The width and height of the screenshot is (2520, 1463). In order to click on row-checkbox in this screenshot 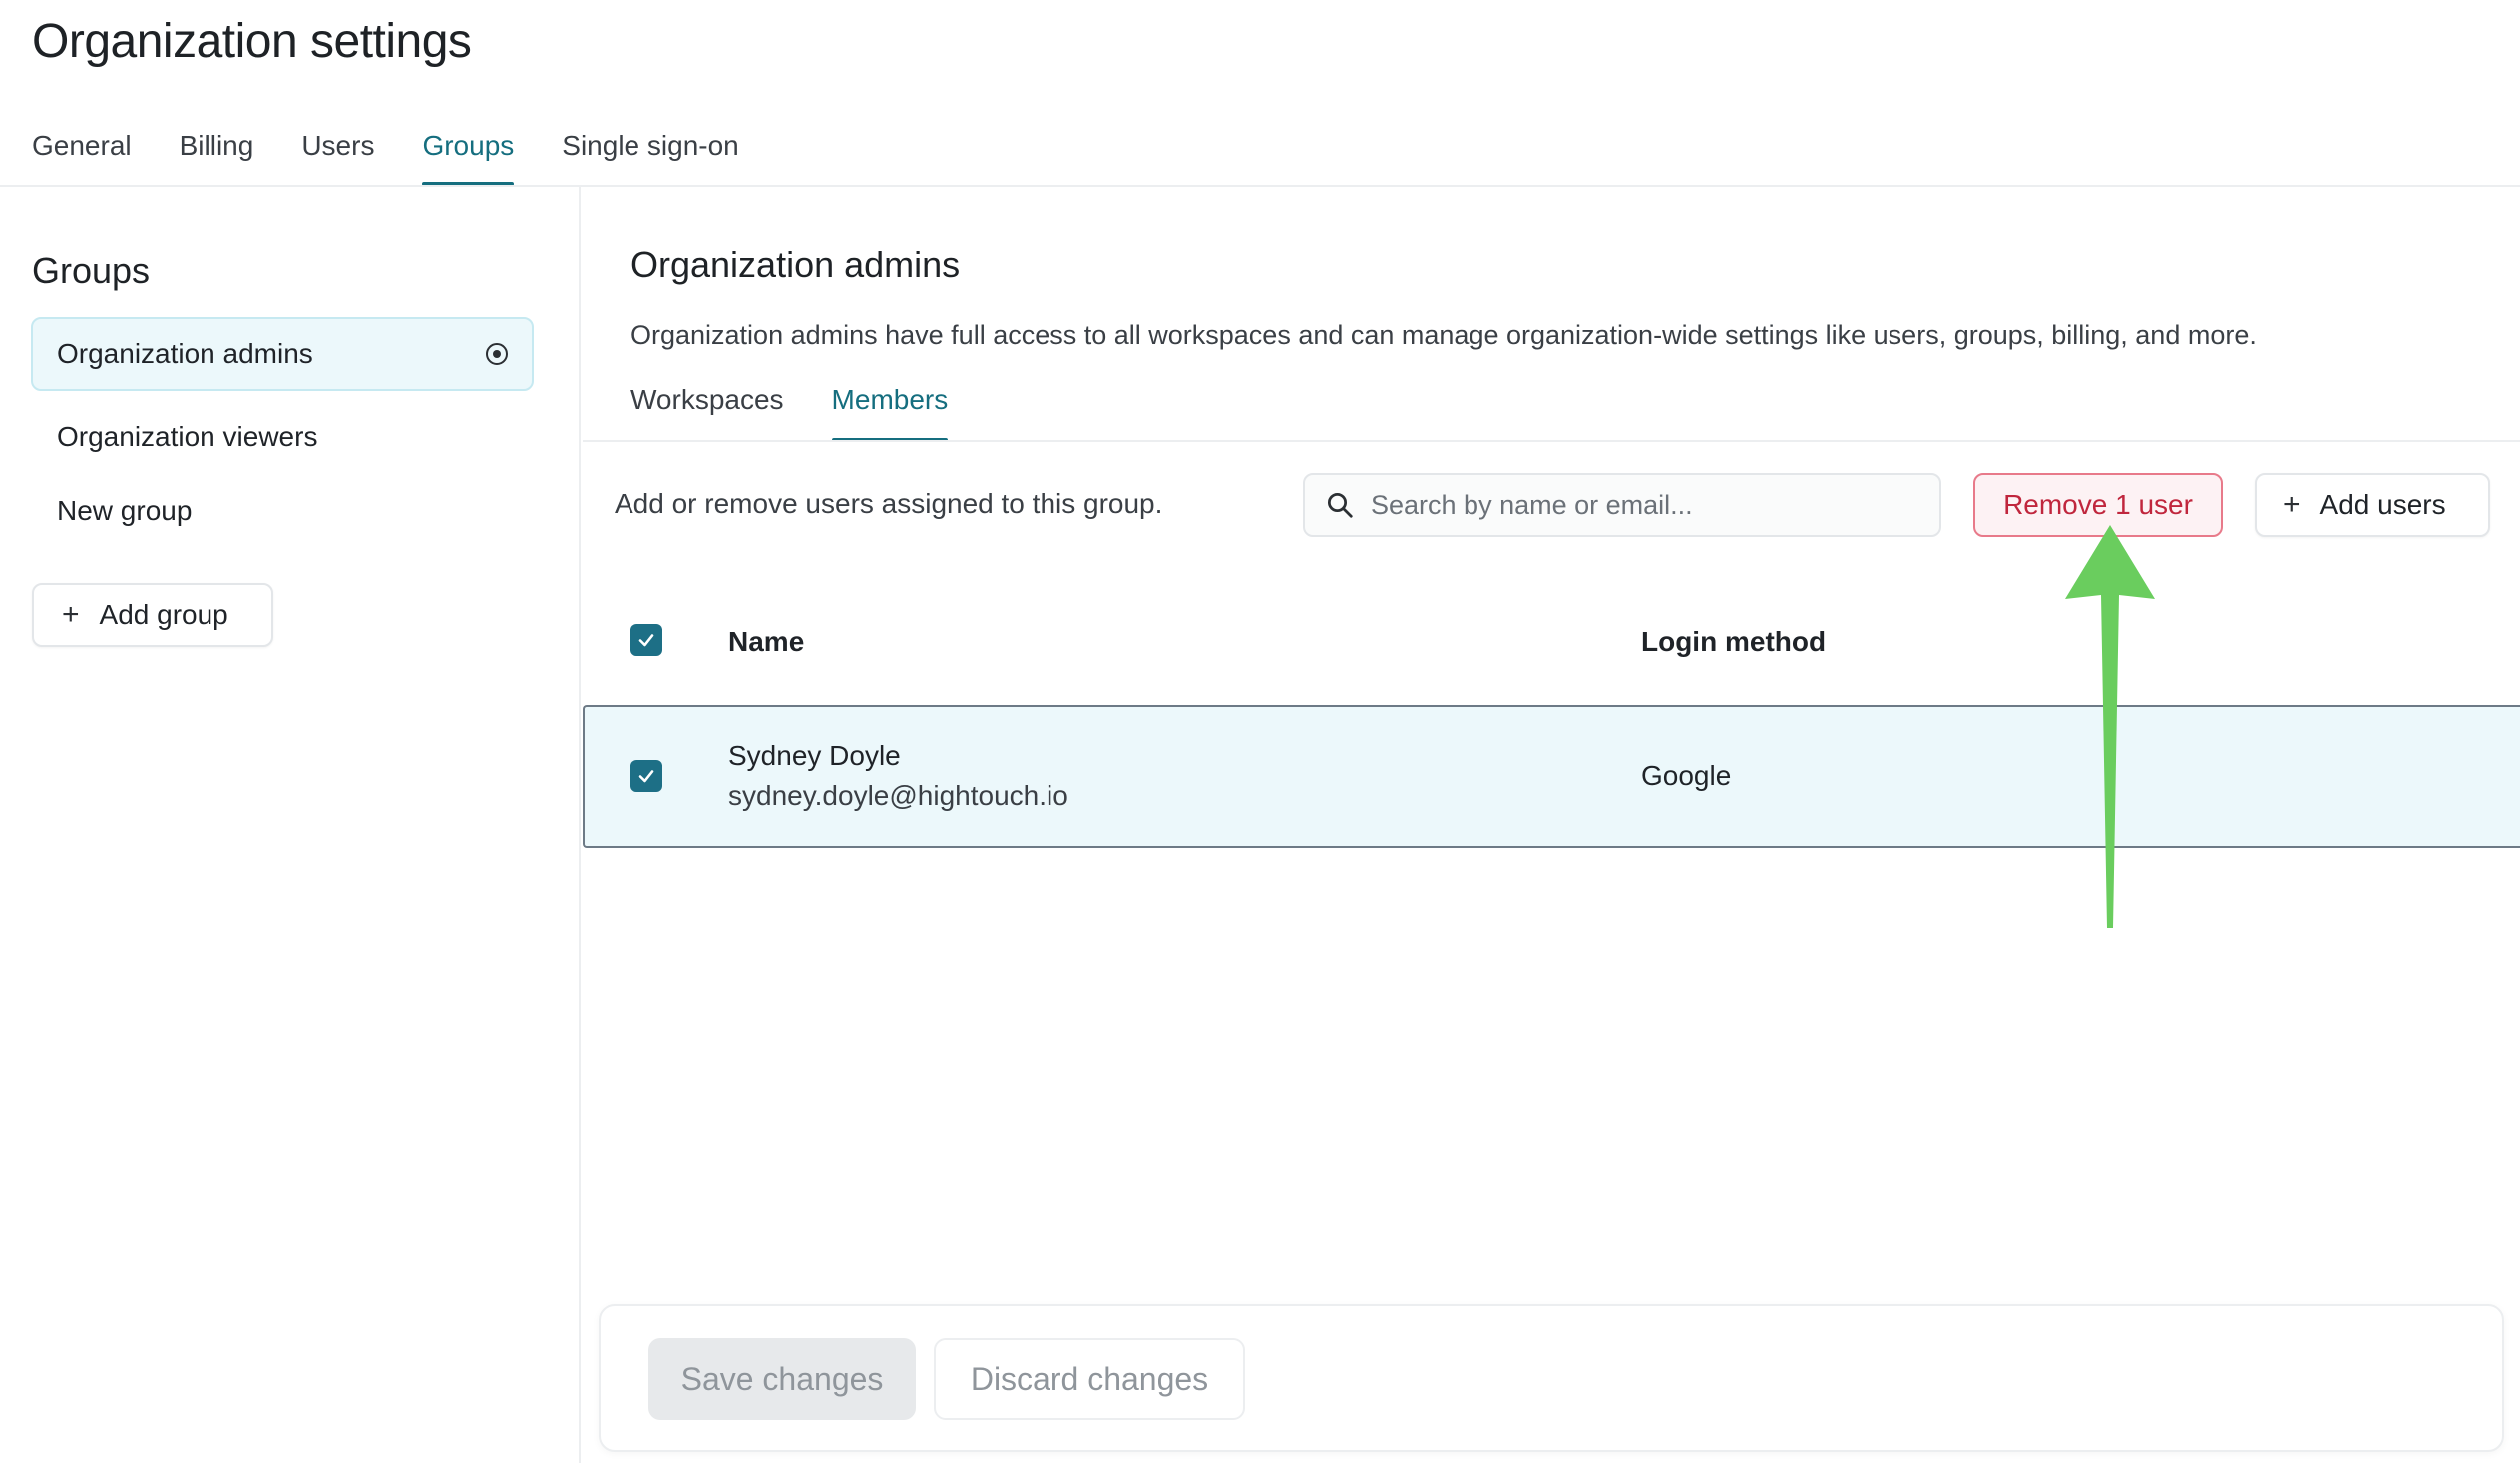, I will do `click(646, 776)`.